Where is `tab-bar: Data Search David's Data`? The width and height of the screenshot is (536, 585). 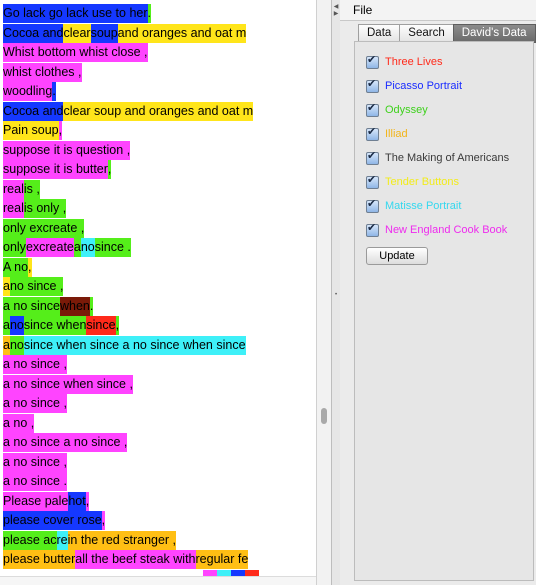
tab-bar: Data Search David's Data is located at coordinates (447, 33).